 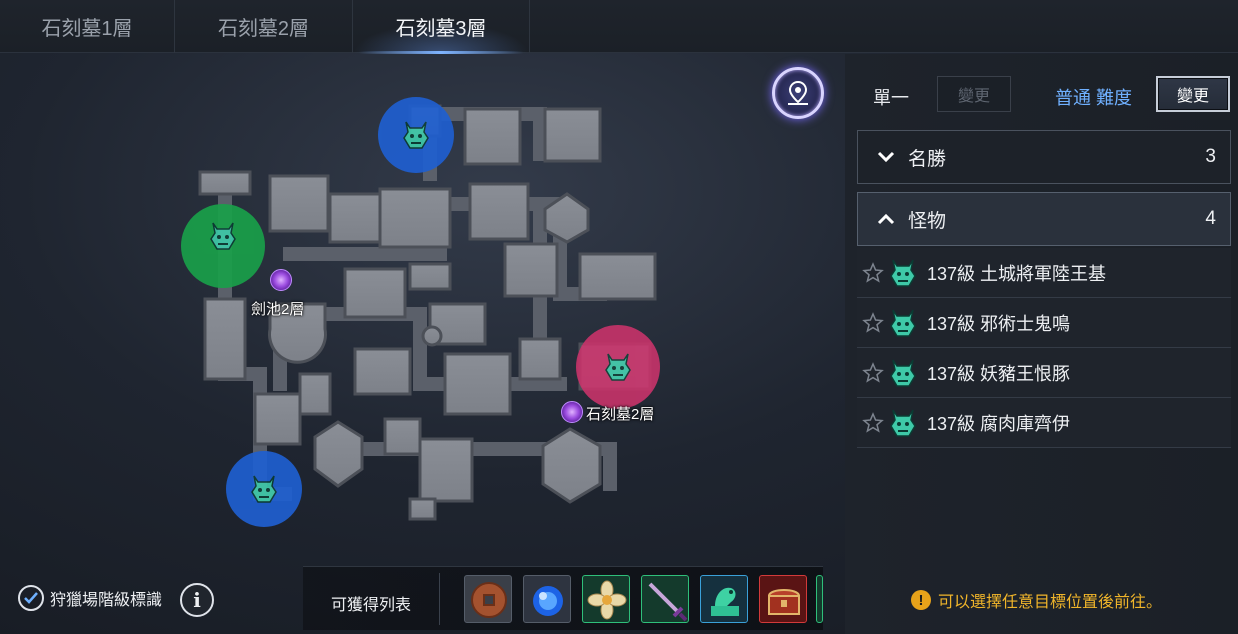 What do you see at coordinates (488, 599) in the screenshot?
I see `coin-icon` at bounding box center [488, 599].